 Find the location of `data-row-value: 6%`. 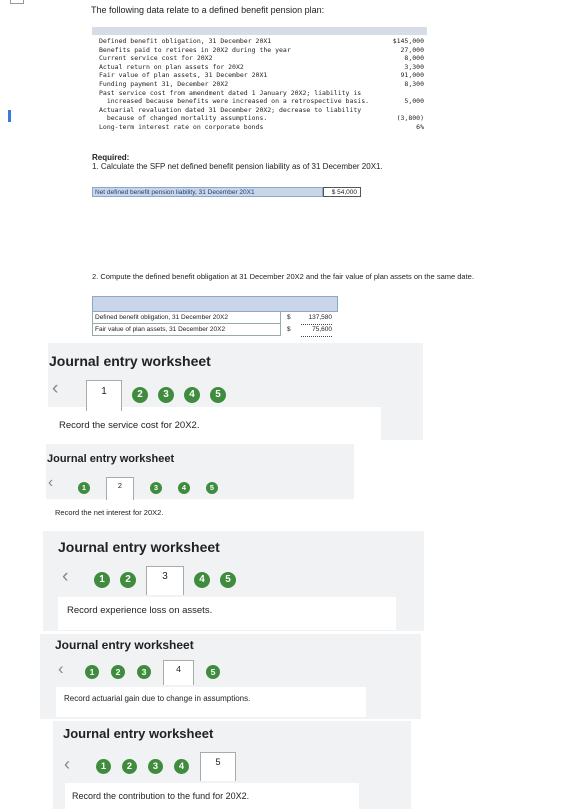

data-row-value: 6% is located at coordinates (420, 127).